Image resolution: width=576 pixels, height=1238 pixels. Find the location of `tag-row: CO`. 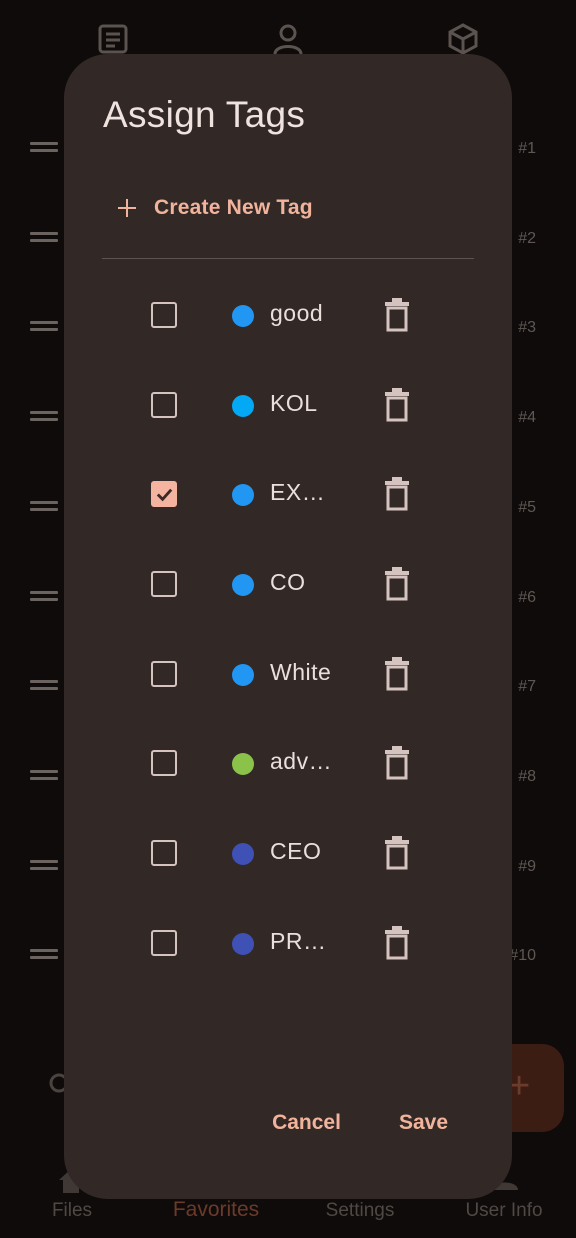

tag-row: CO is located at coordinates (288, 586).